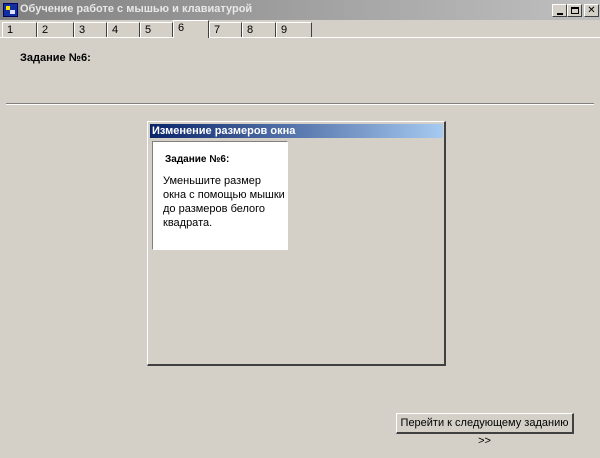  What do you see at coordinates (123, 30) in the screenshot?
I see `tab-4: 4` at bounding box center [123, 30].